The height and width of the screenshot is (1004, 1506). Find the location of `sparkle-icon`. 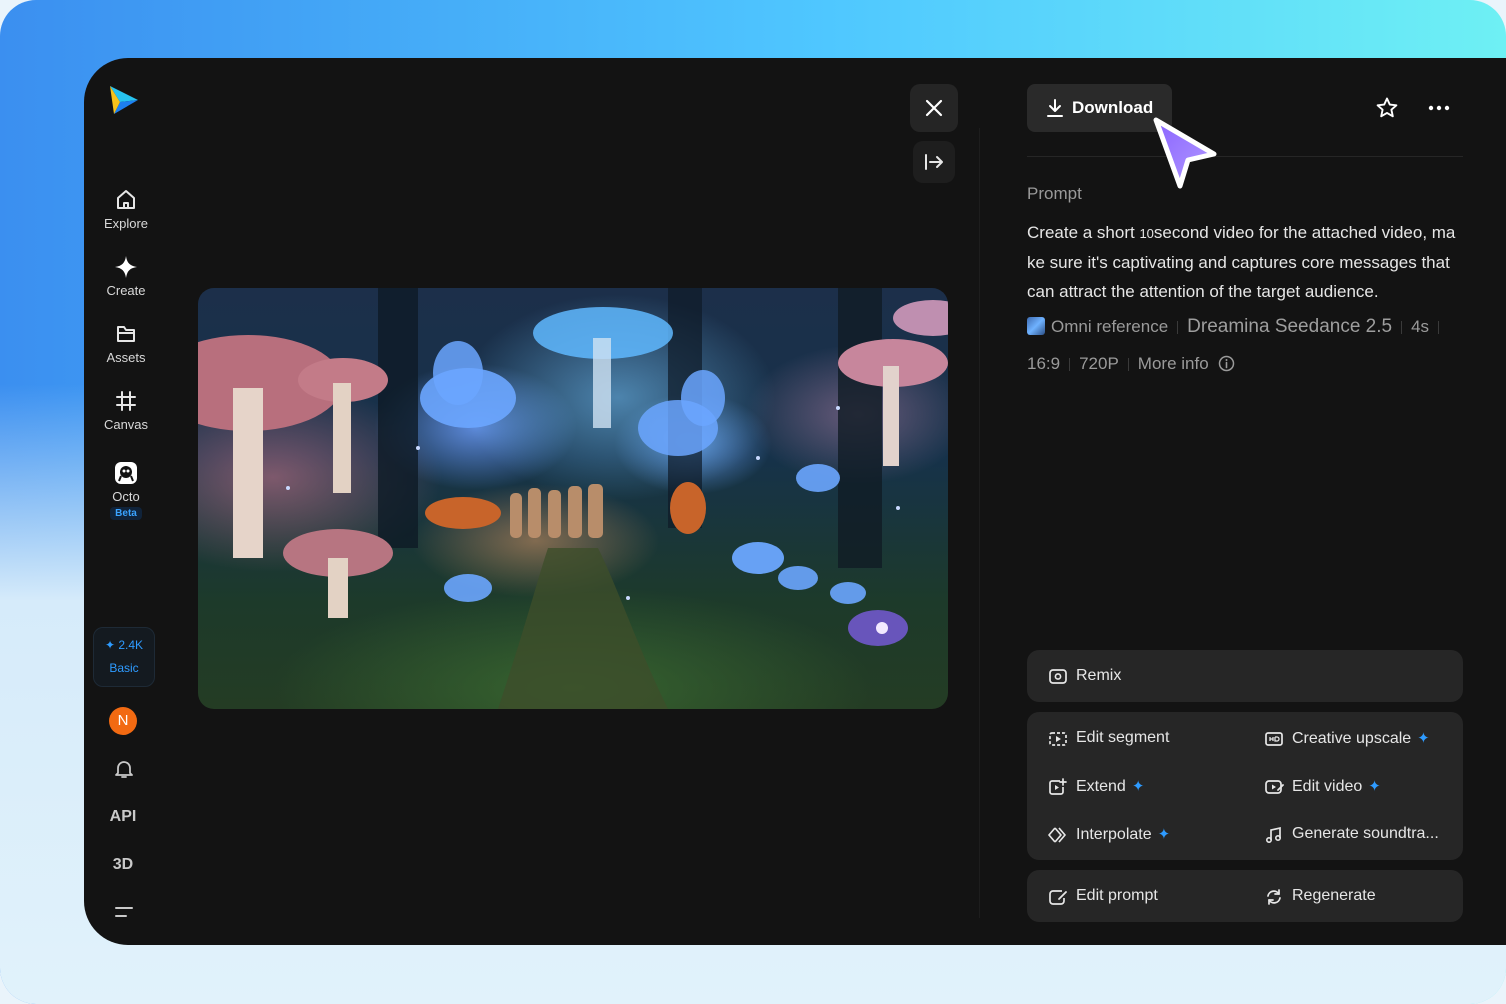

sparkle-icon is located at coordinates (126, 267).